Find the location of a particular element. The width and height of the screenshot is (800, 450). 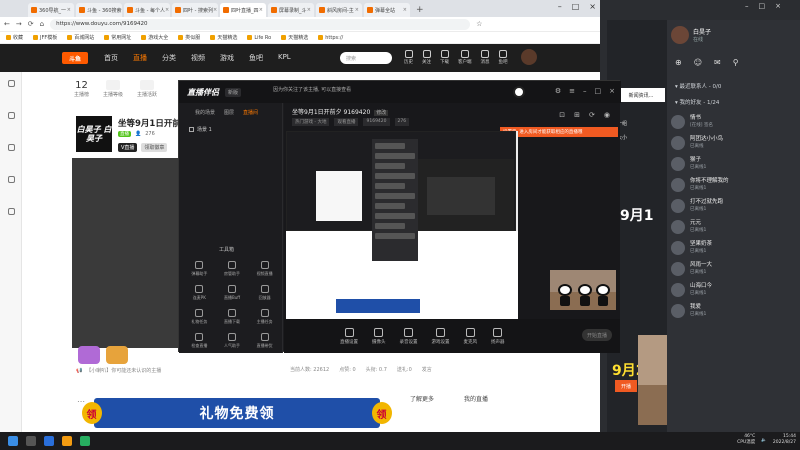

folder-taskbar-icon is located at coordinates (67, 441).